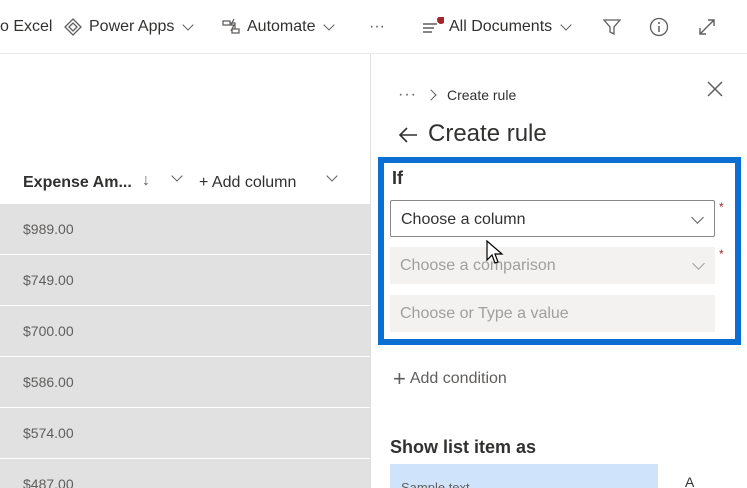  What do you see at coordinates (463, 447) in the screenshot?
I see `show-as-label: Show list item as` at bounding box center [463, 447].